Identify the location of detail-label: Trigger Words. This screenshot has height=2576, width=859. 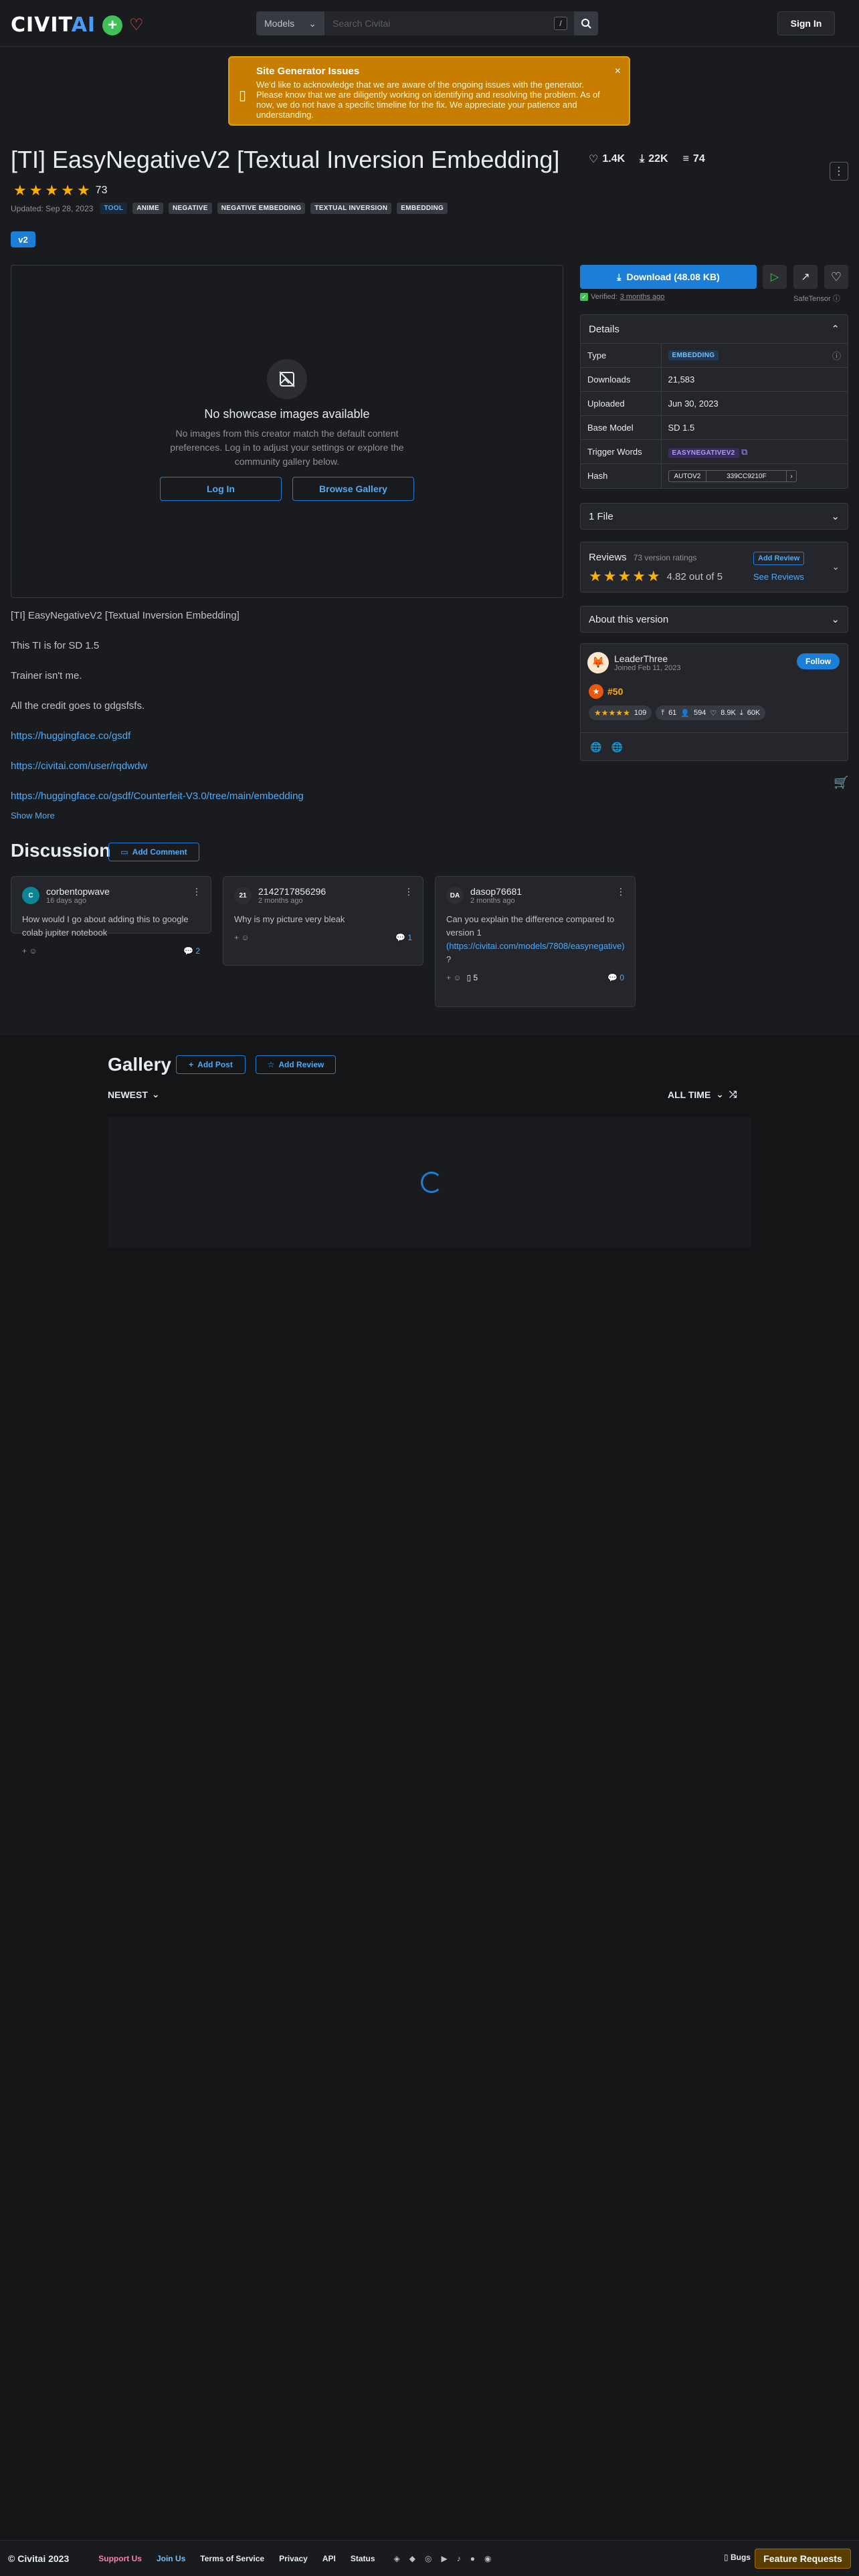
(622, 452).